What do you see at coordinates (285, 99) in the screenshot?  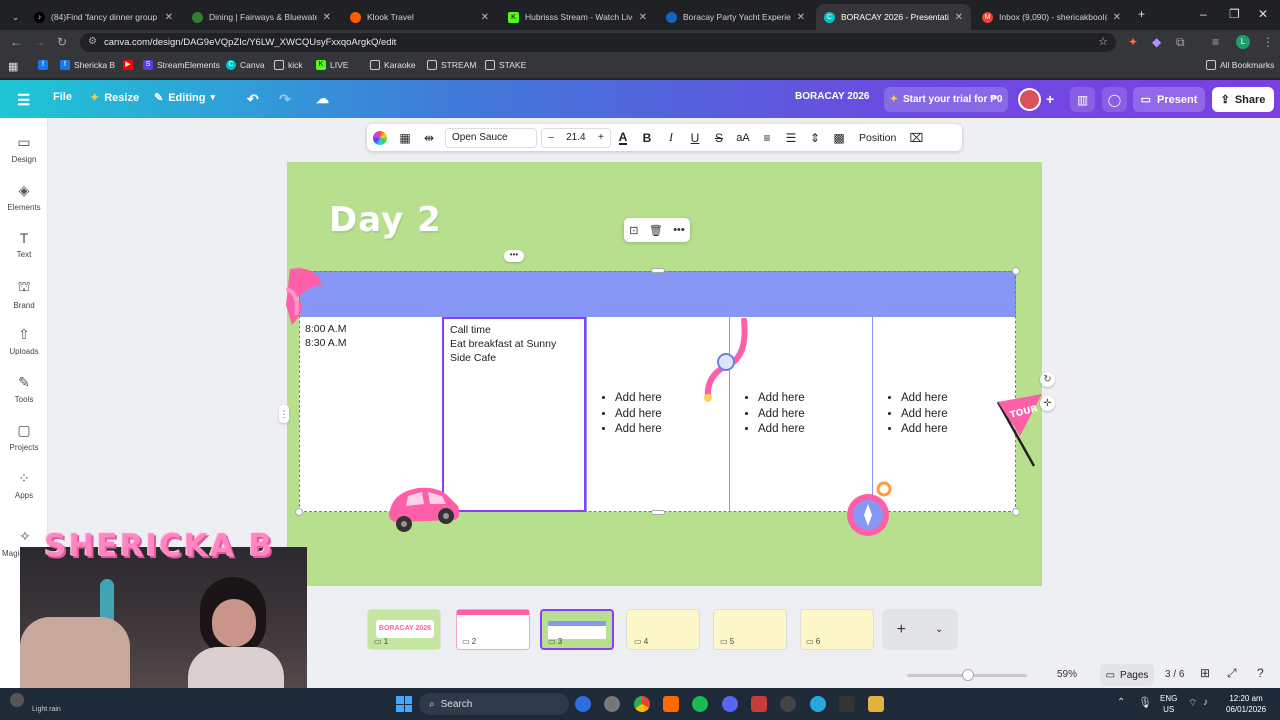 I see `redo-icon: ↷` at bounding box center [285, 99].